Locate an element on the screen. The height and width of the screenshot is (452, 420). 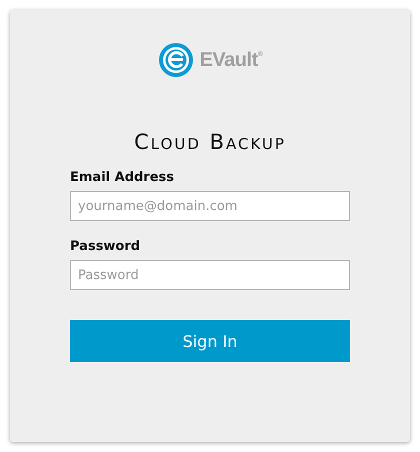
input-field: Password is located at coordinates (210, 275).